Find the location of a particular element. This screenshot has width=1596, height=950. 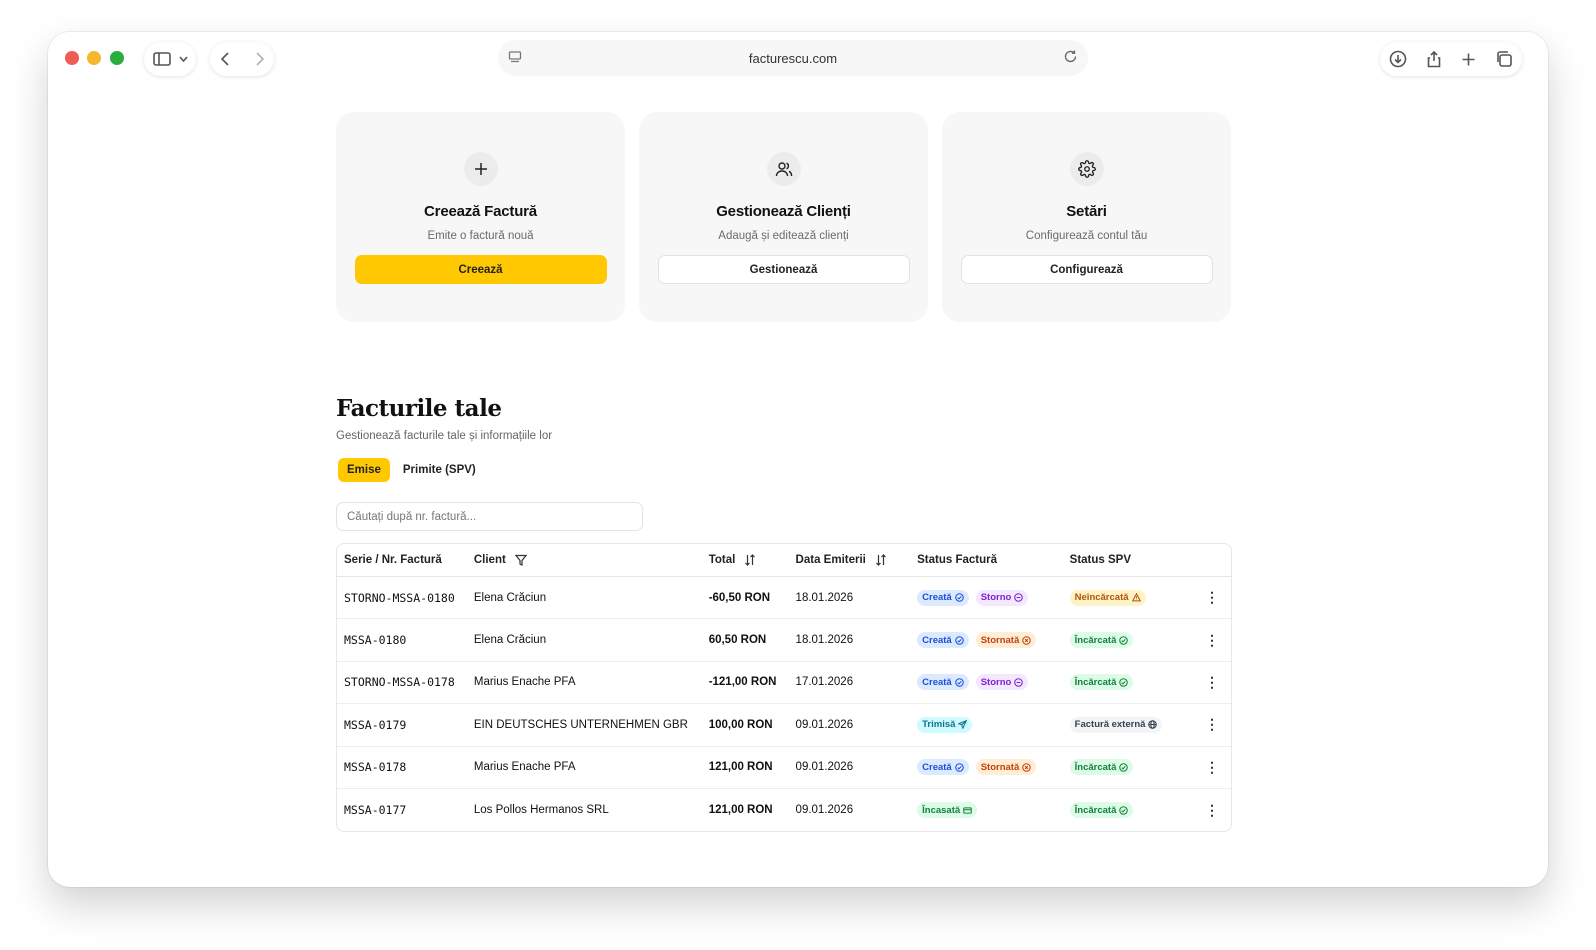

card-subtitle: Configurează contul tău is located at coordinates (1086, 236).